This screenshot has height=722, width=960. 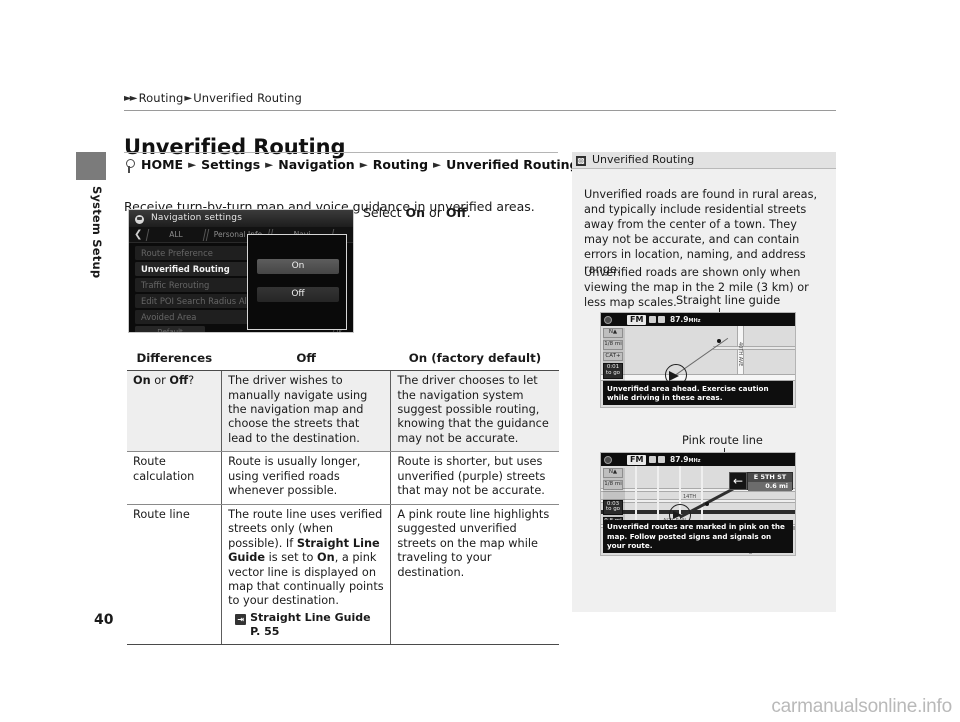 What do you see at coordinates (707, 504) in the screenshot?
I see `map2-route-point` at bounding box center [707, 504].